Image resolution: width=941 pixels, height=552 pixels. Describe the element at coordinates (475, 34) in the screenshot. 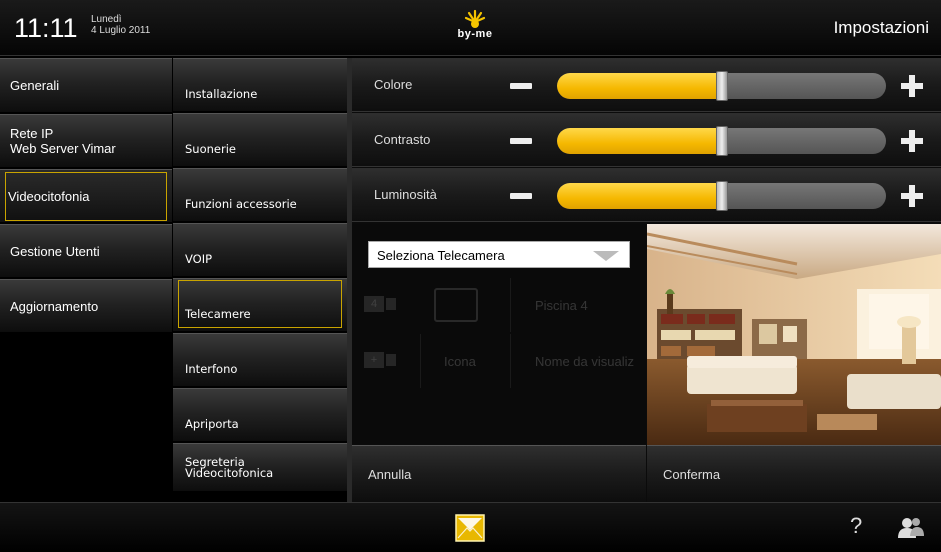

I see `brand-name: by-me` at that location.